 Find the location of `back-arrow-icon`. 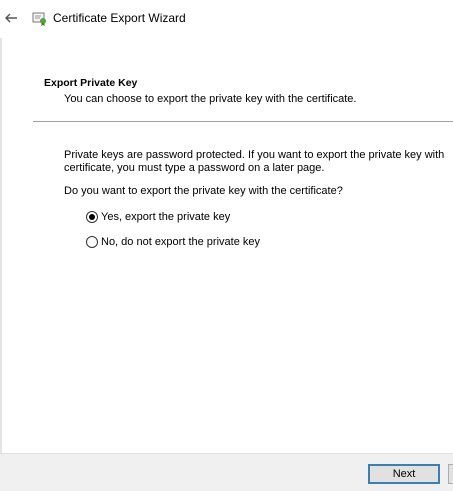

back-arrow-icon is located at coordinates (11, 18).